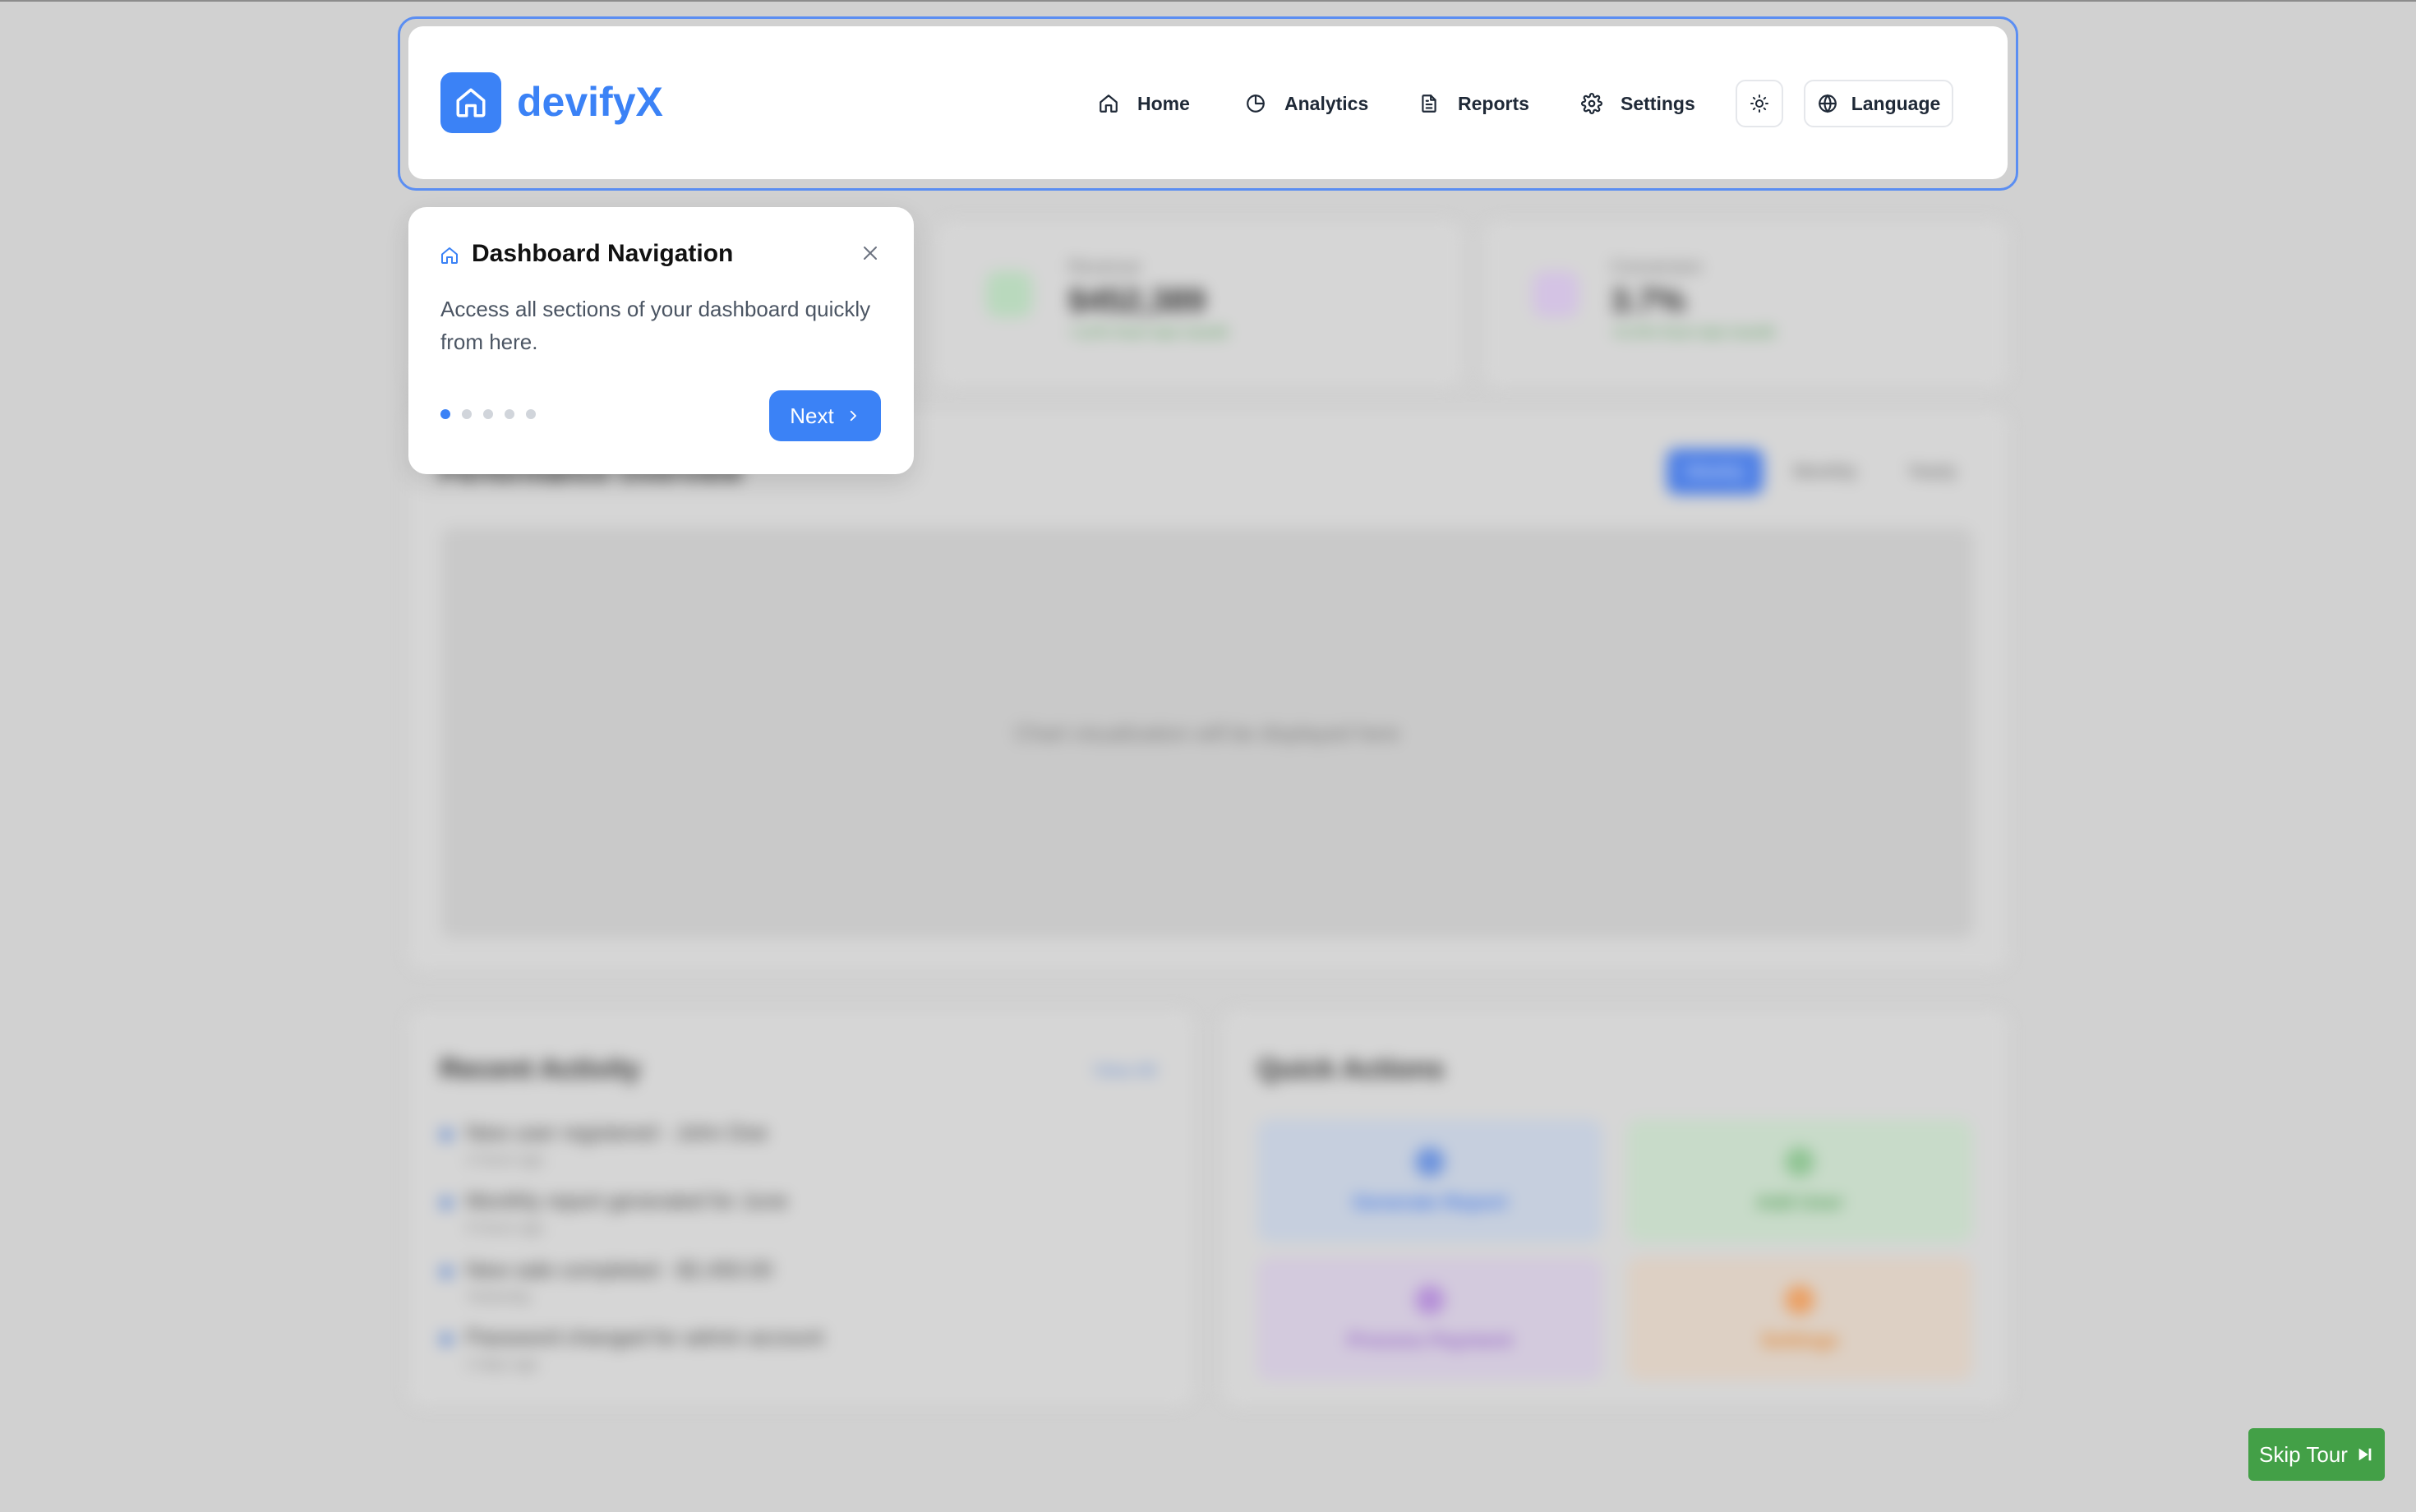 Image resolution: width=2416 pixels, height=1512 pixels. Describe the element at coordinates (445, 414) in the screenshot. I see `step-dot-active` at that location.